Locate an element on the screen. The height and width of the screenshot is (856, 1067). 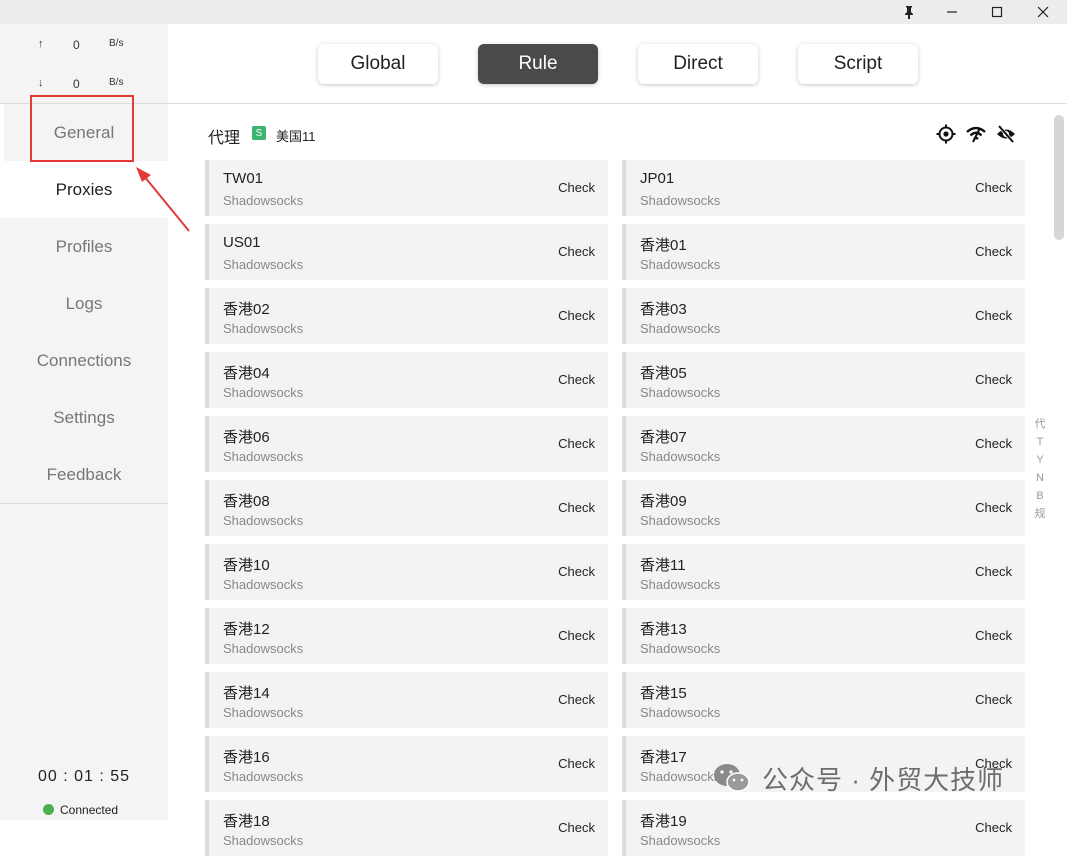
proxy-name: 香港05 is located at coordinates (663, 373).